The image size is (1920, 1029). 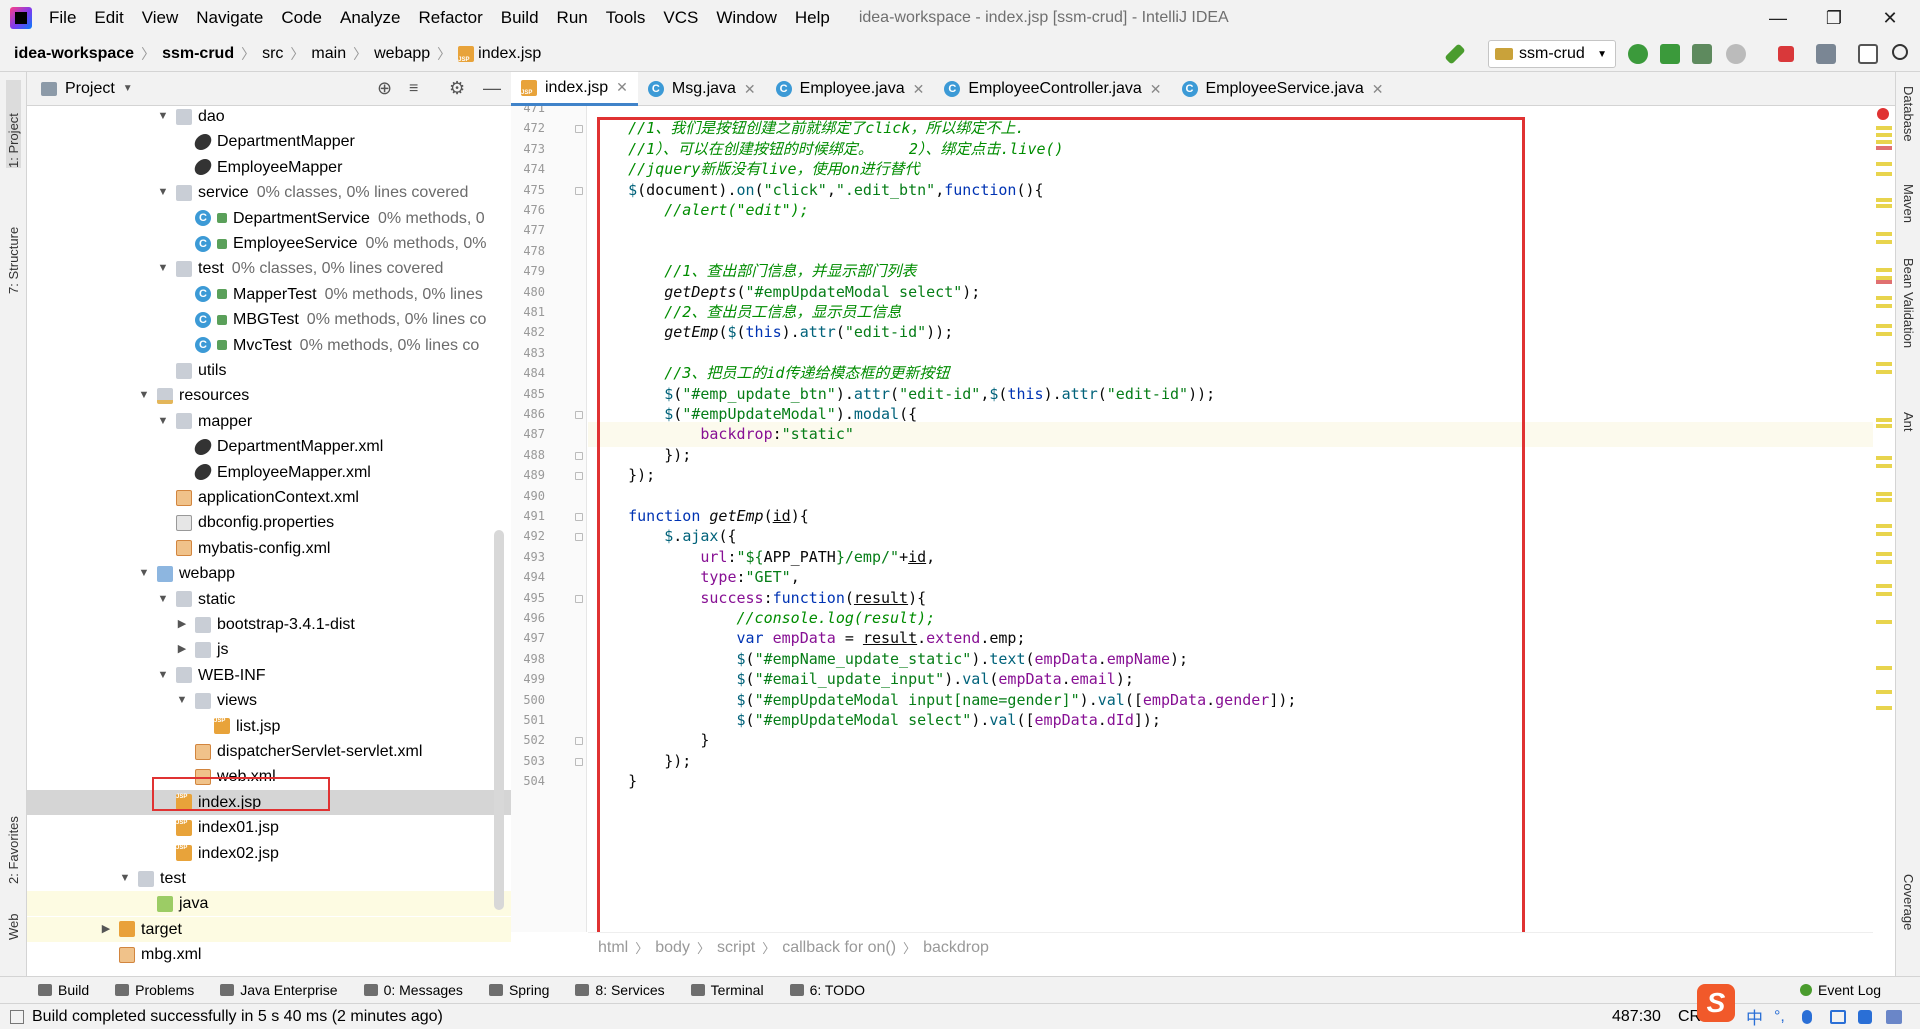 What do you see at coordinates (269, 268) in the screenshot?
I see `tree-row-test: ▼ test 0% classes, 0% lines covered` at bounding box center [269, 268].